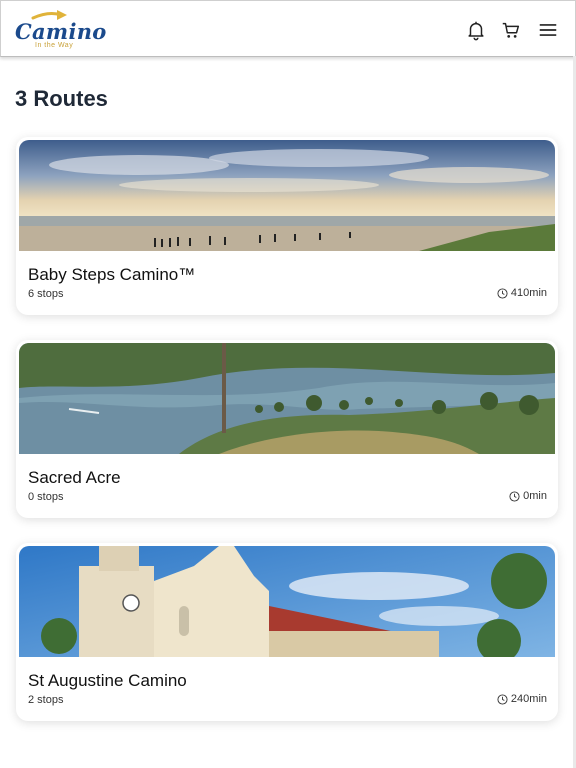  Describe the element at coordinates (46, 497) in the screenshot. I see `route-stops: 0 stops` at that location.